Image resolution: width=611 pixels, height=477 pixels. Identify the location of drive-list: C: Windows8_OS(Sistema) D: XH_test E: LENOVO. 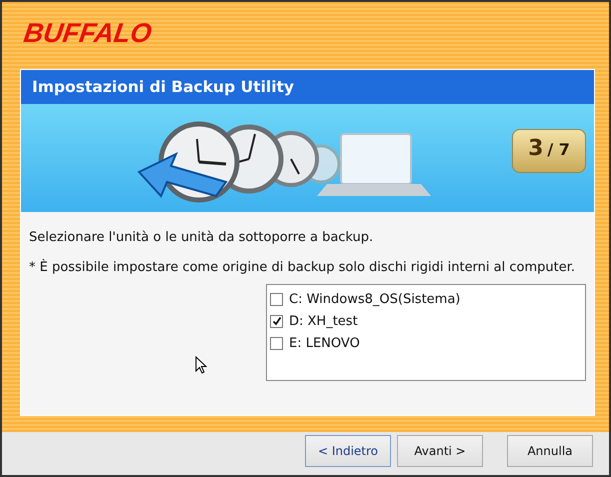
(426, 332).